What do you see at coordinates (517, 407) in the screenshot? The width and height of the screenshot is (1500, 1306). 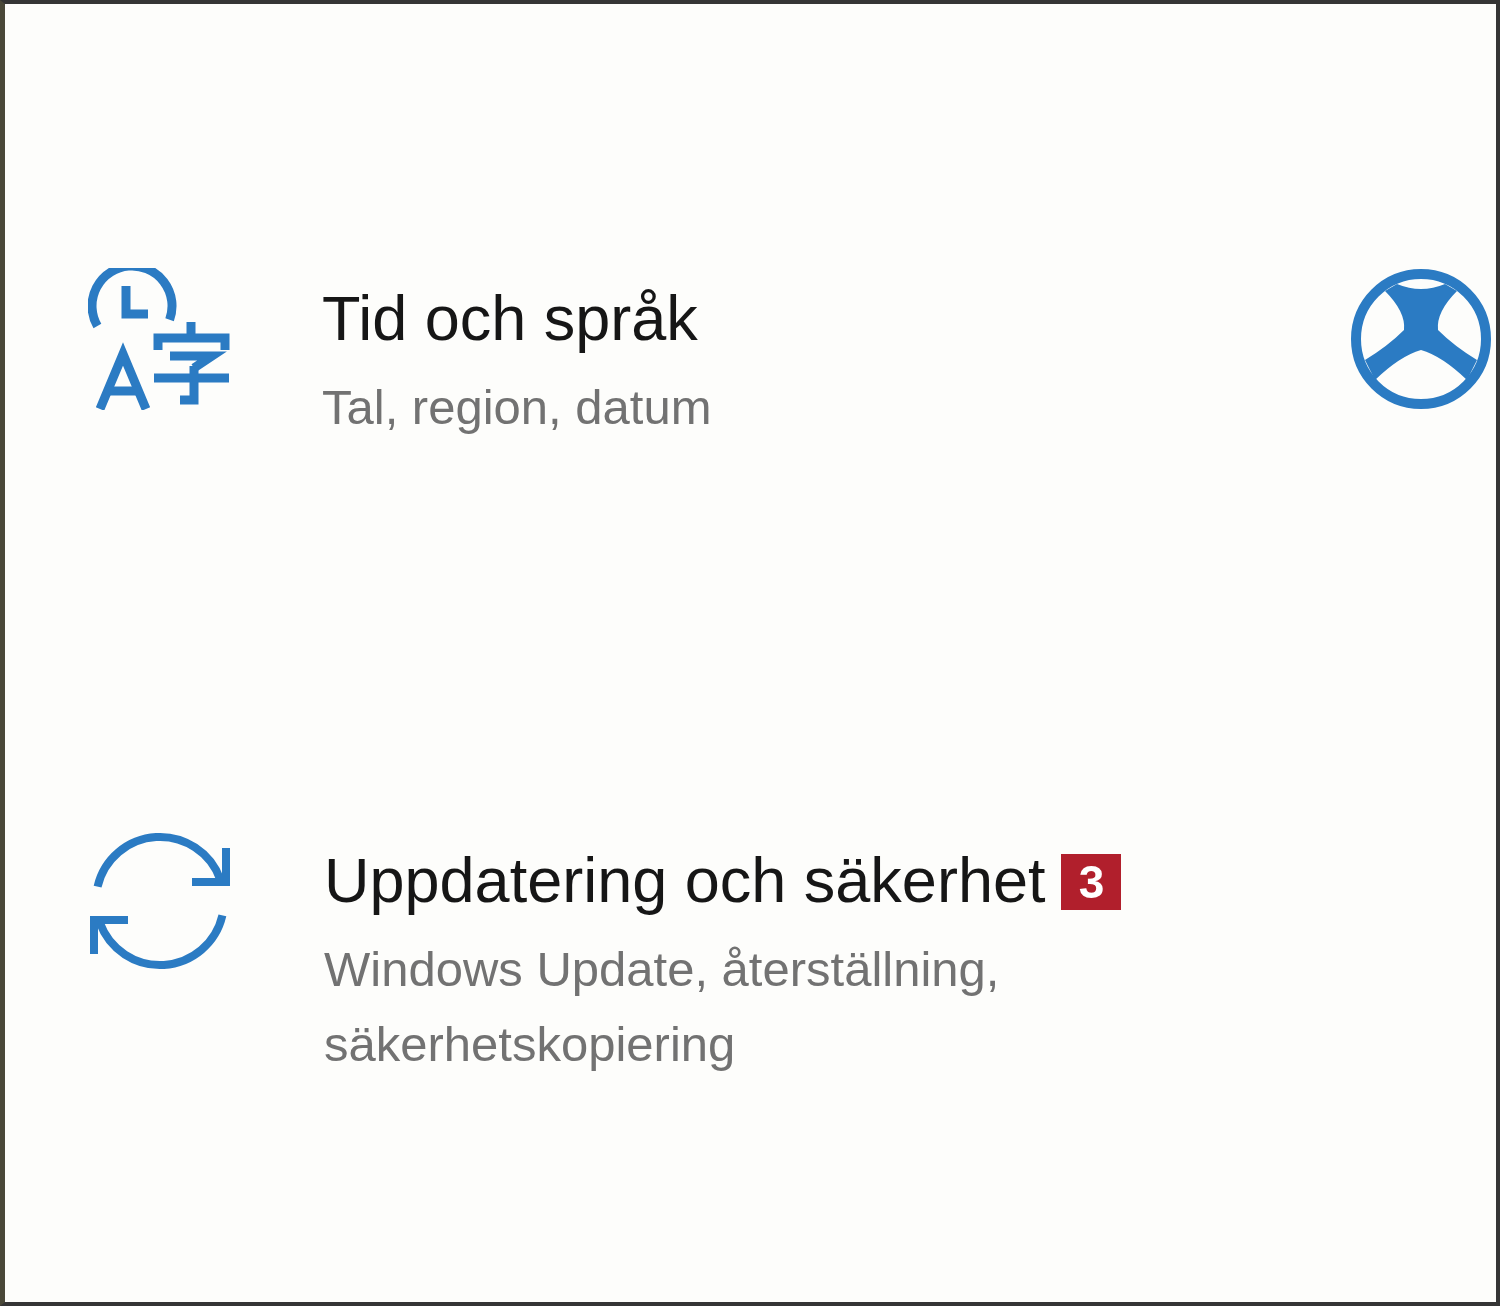 I see `category-description: Tal, region, datum` at bounding box center [517, 407].